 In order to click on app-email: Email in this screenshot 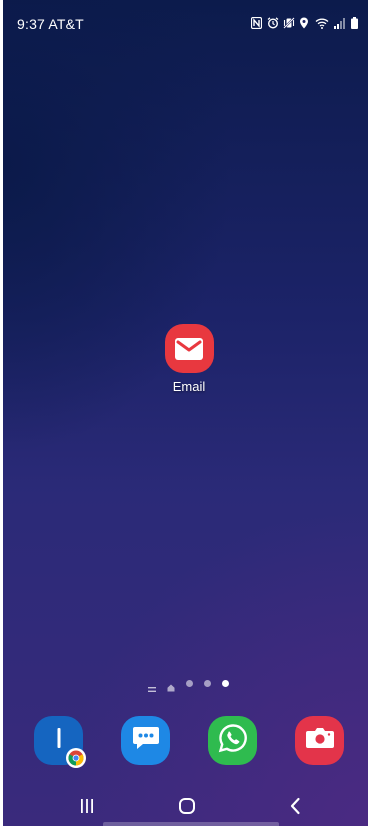, I will do `click(189, 359)`.